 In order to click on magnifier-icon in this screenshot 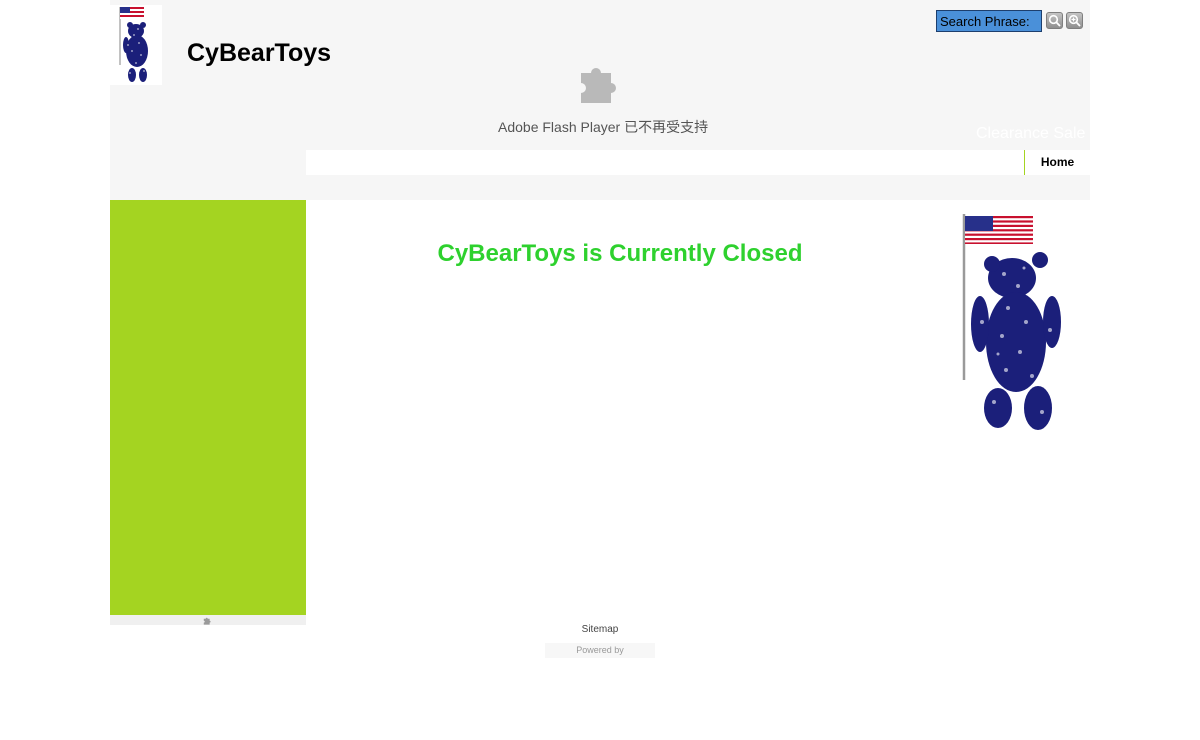, I will do `click(1054, 20)`.